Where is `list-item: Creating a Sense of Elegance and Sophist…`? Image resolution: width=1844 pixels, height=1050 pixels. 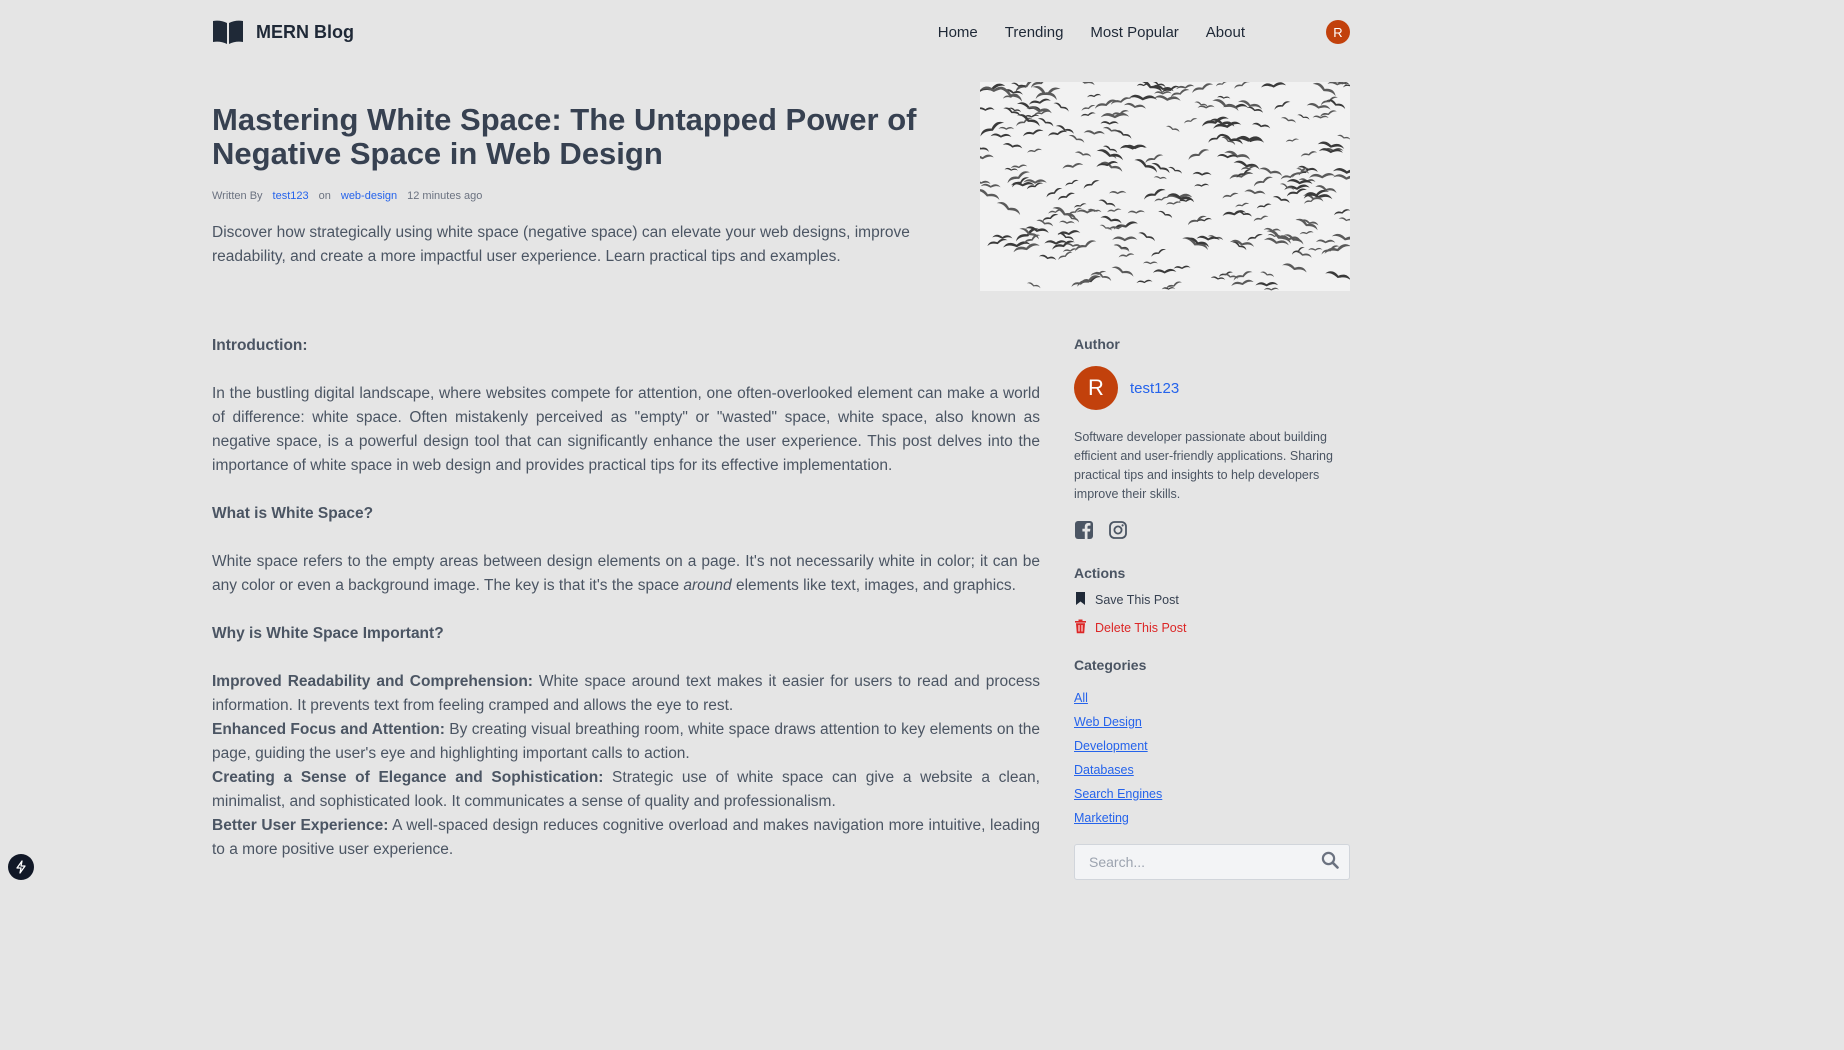 list-item: Creating a Sense of Elegance and Sophist… is located at coordinates (626, 790).